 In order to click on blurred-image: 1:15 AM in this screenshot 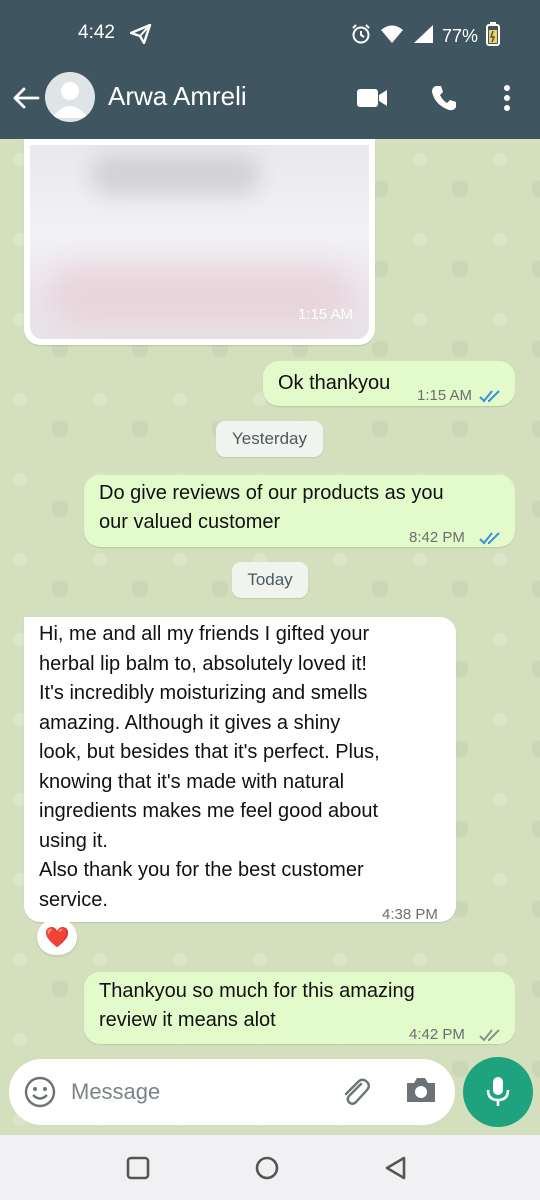, I will do `click(199, 242)`.